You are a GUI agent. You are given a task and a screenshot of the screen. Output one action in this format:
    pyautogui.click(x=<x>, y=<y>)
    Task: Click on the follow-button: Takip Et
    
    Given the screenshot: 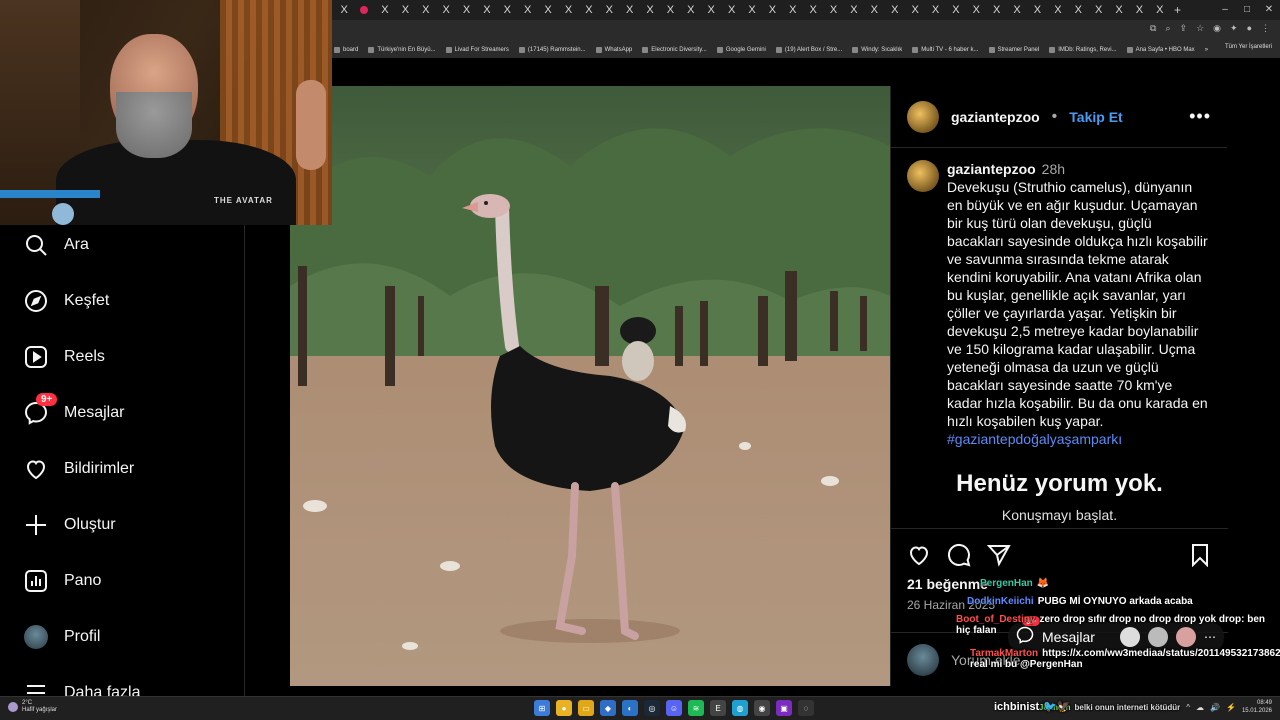 What is the action you would take?
    pyautogui.click(x=1095, y=117)
    